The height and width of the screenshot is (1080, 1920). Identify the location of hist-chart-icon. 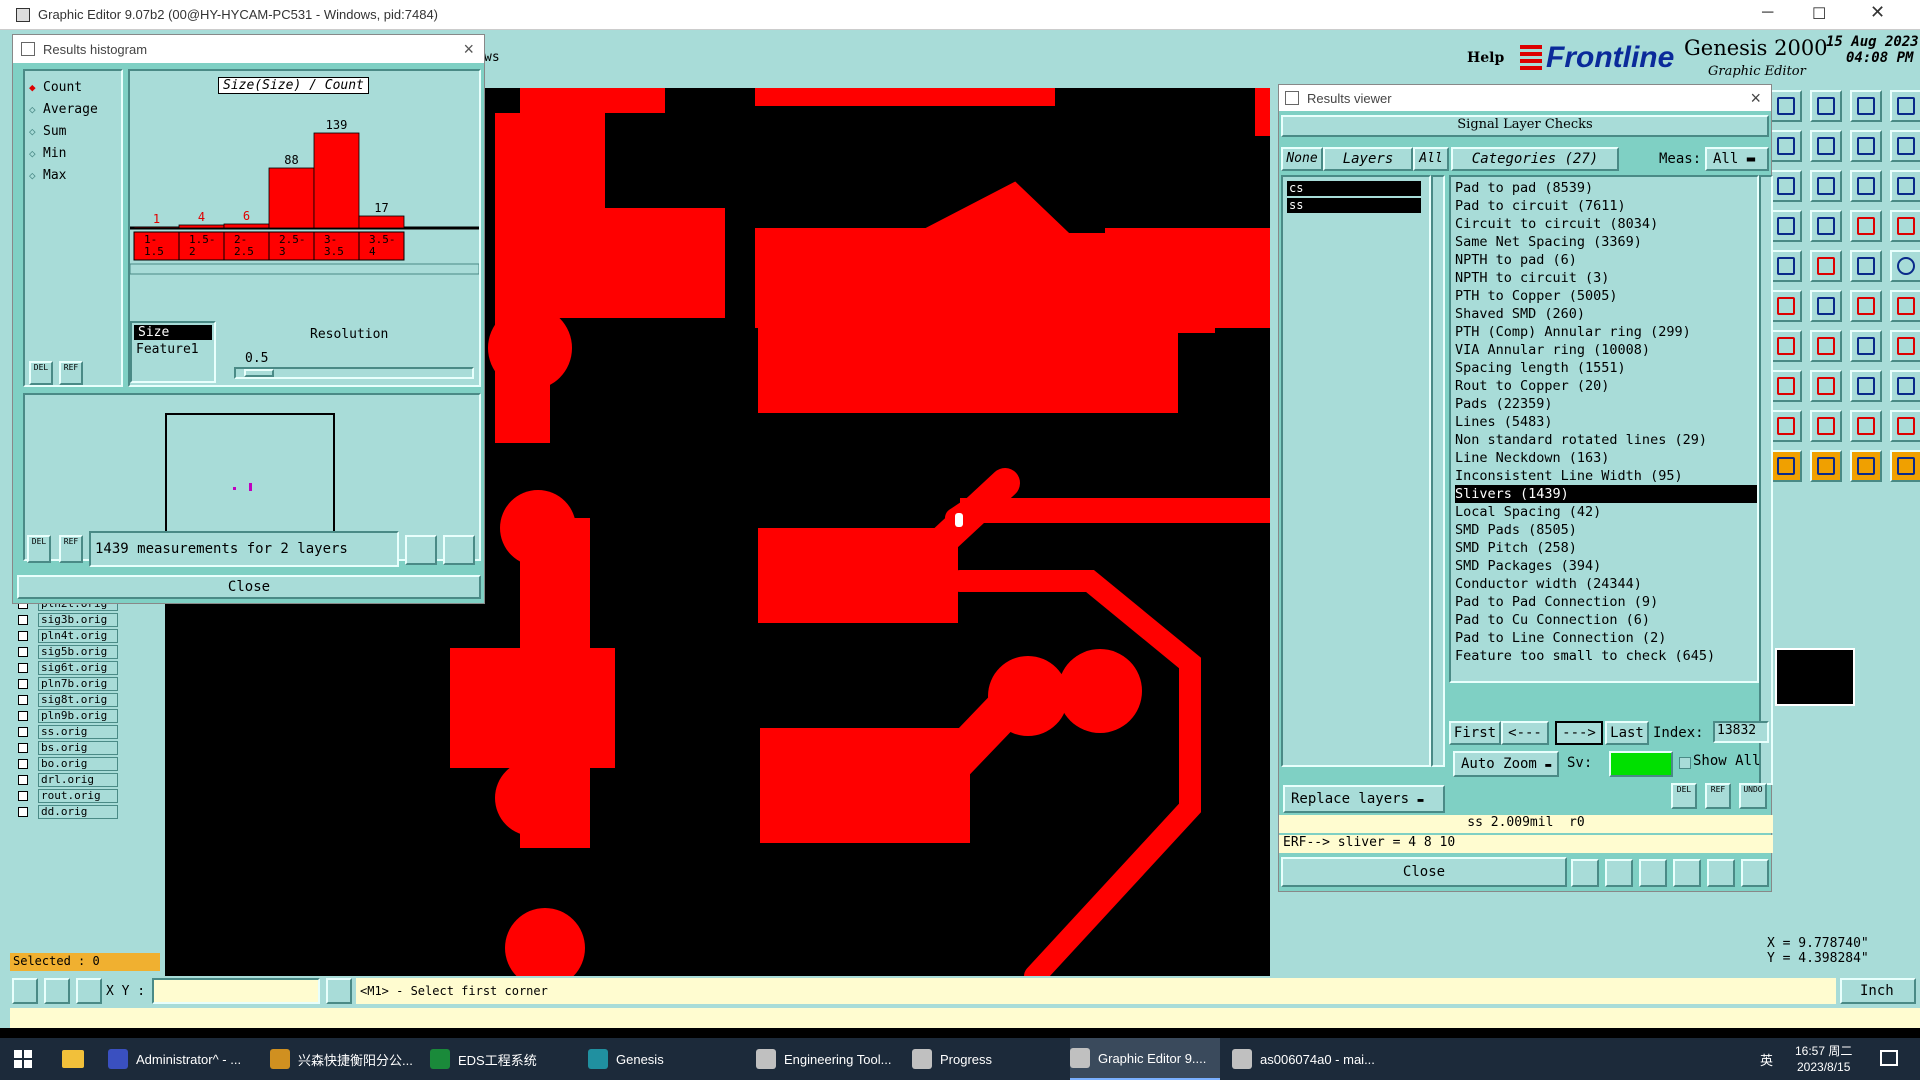
(459, 550).